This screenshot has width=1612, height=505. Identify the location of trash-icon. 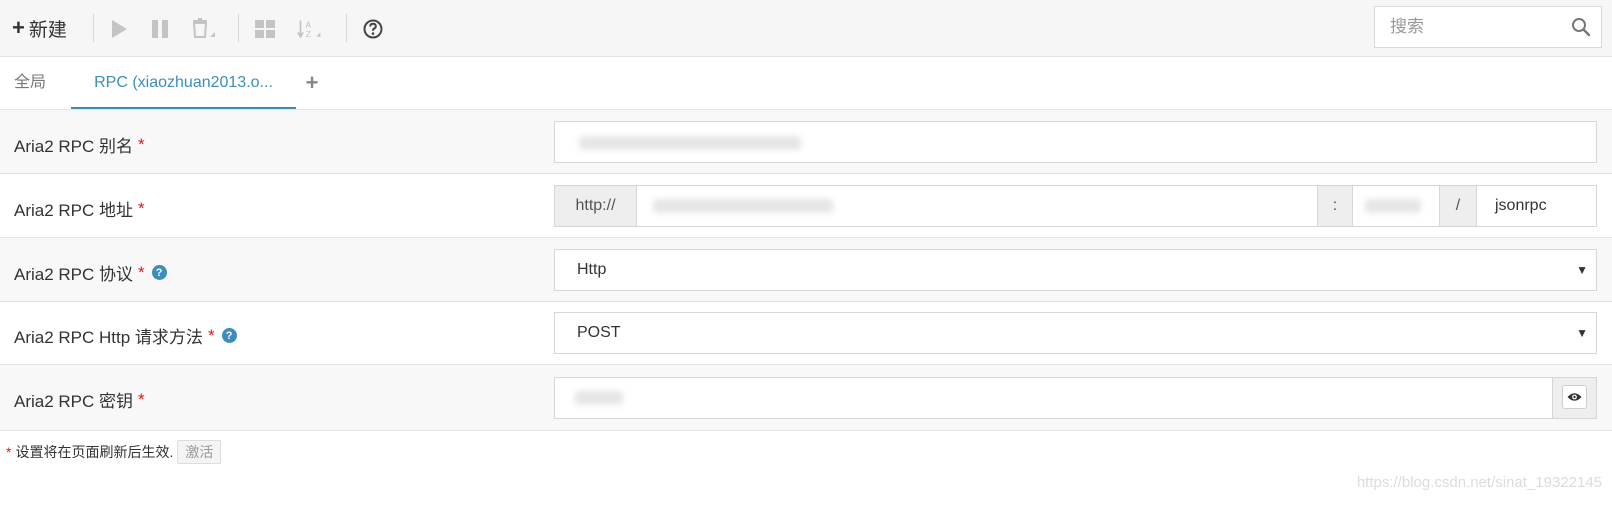
(203, 28).